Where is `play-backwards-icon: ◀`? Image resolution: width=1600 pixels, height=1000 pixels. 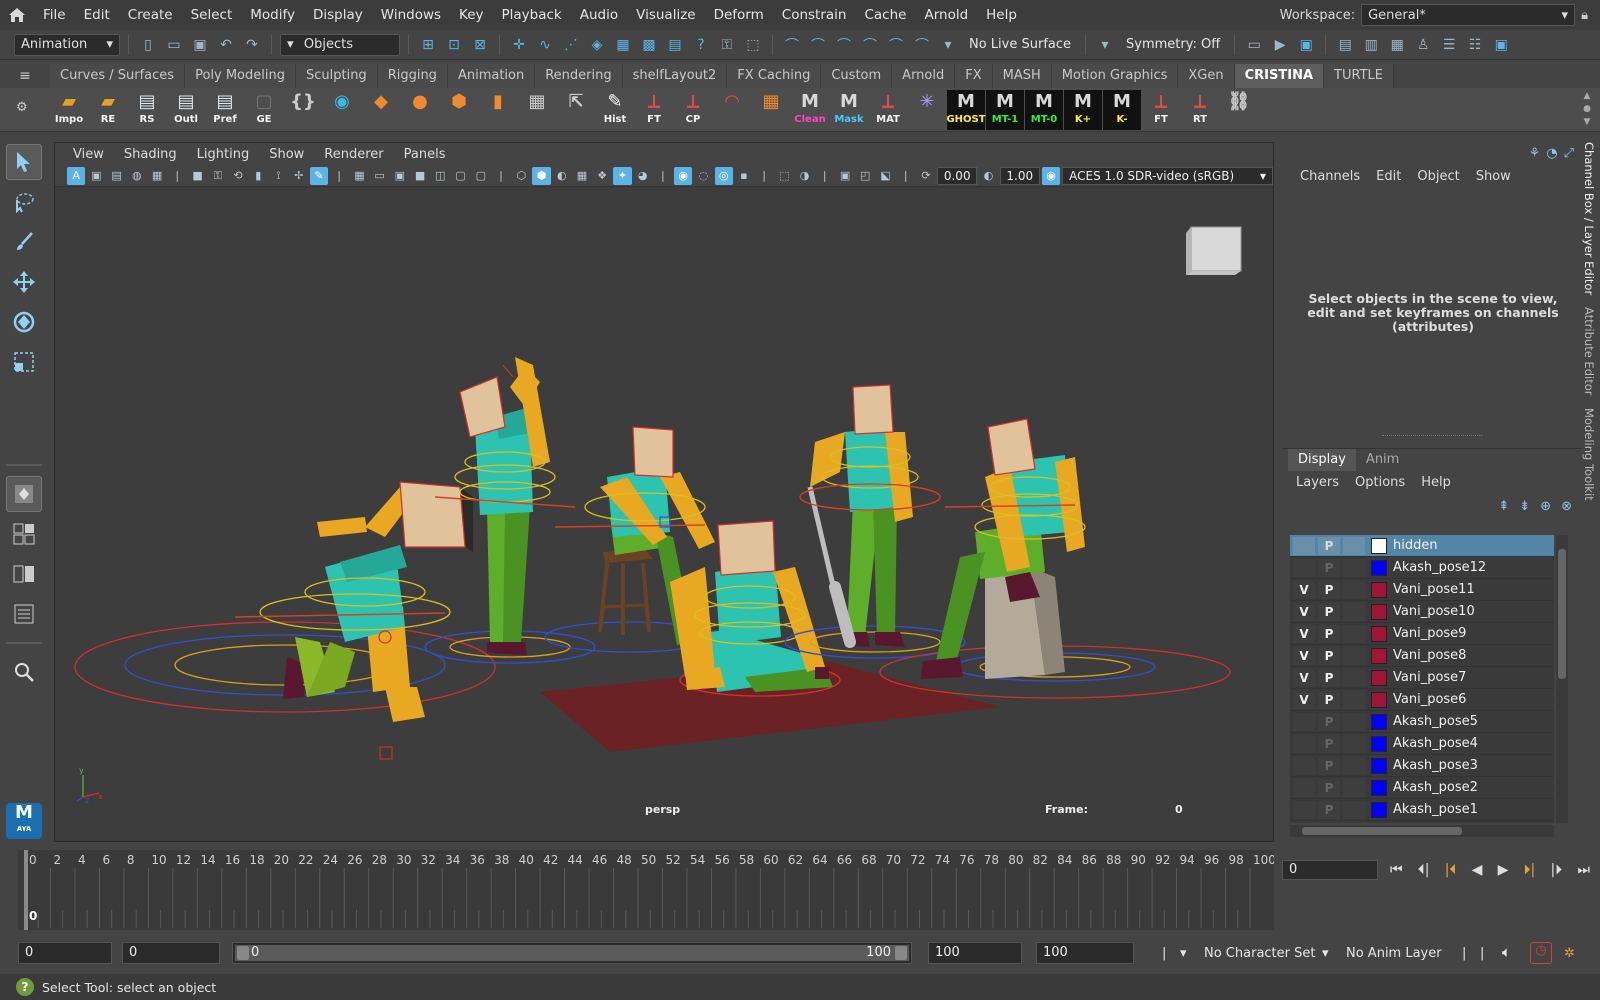
play-backwards-icon: ◀ is located at coordinates (1477, 870).